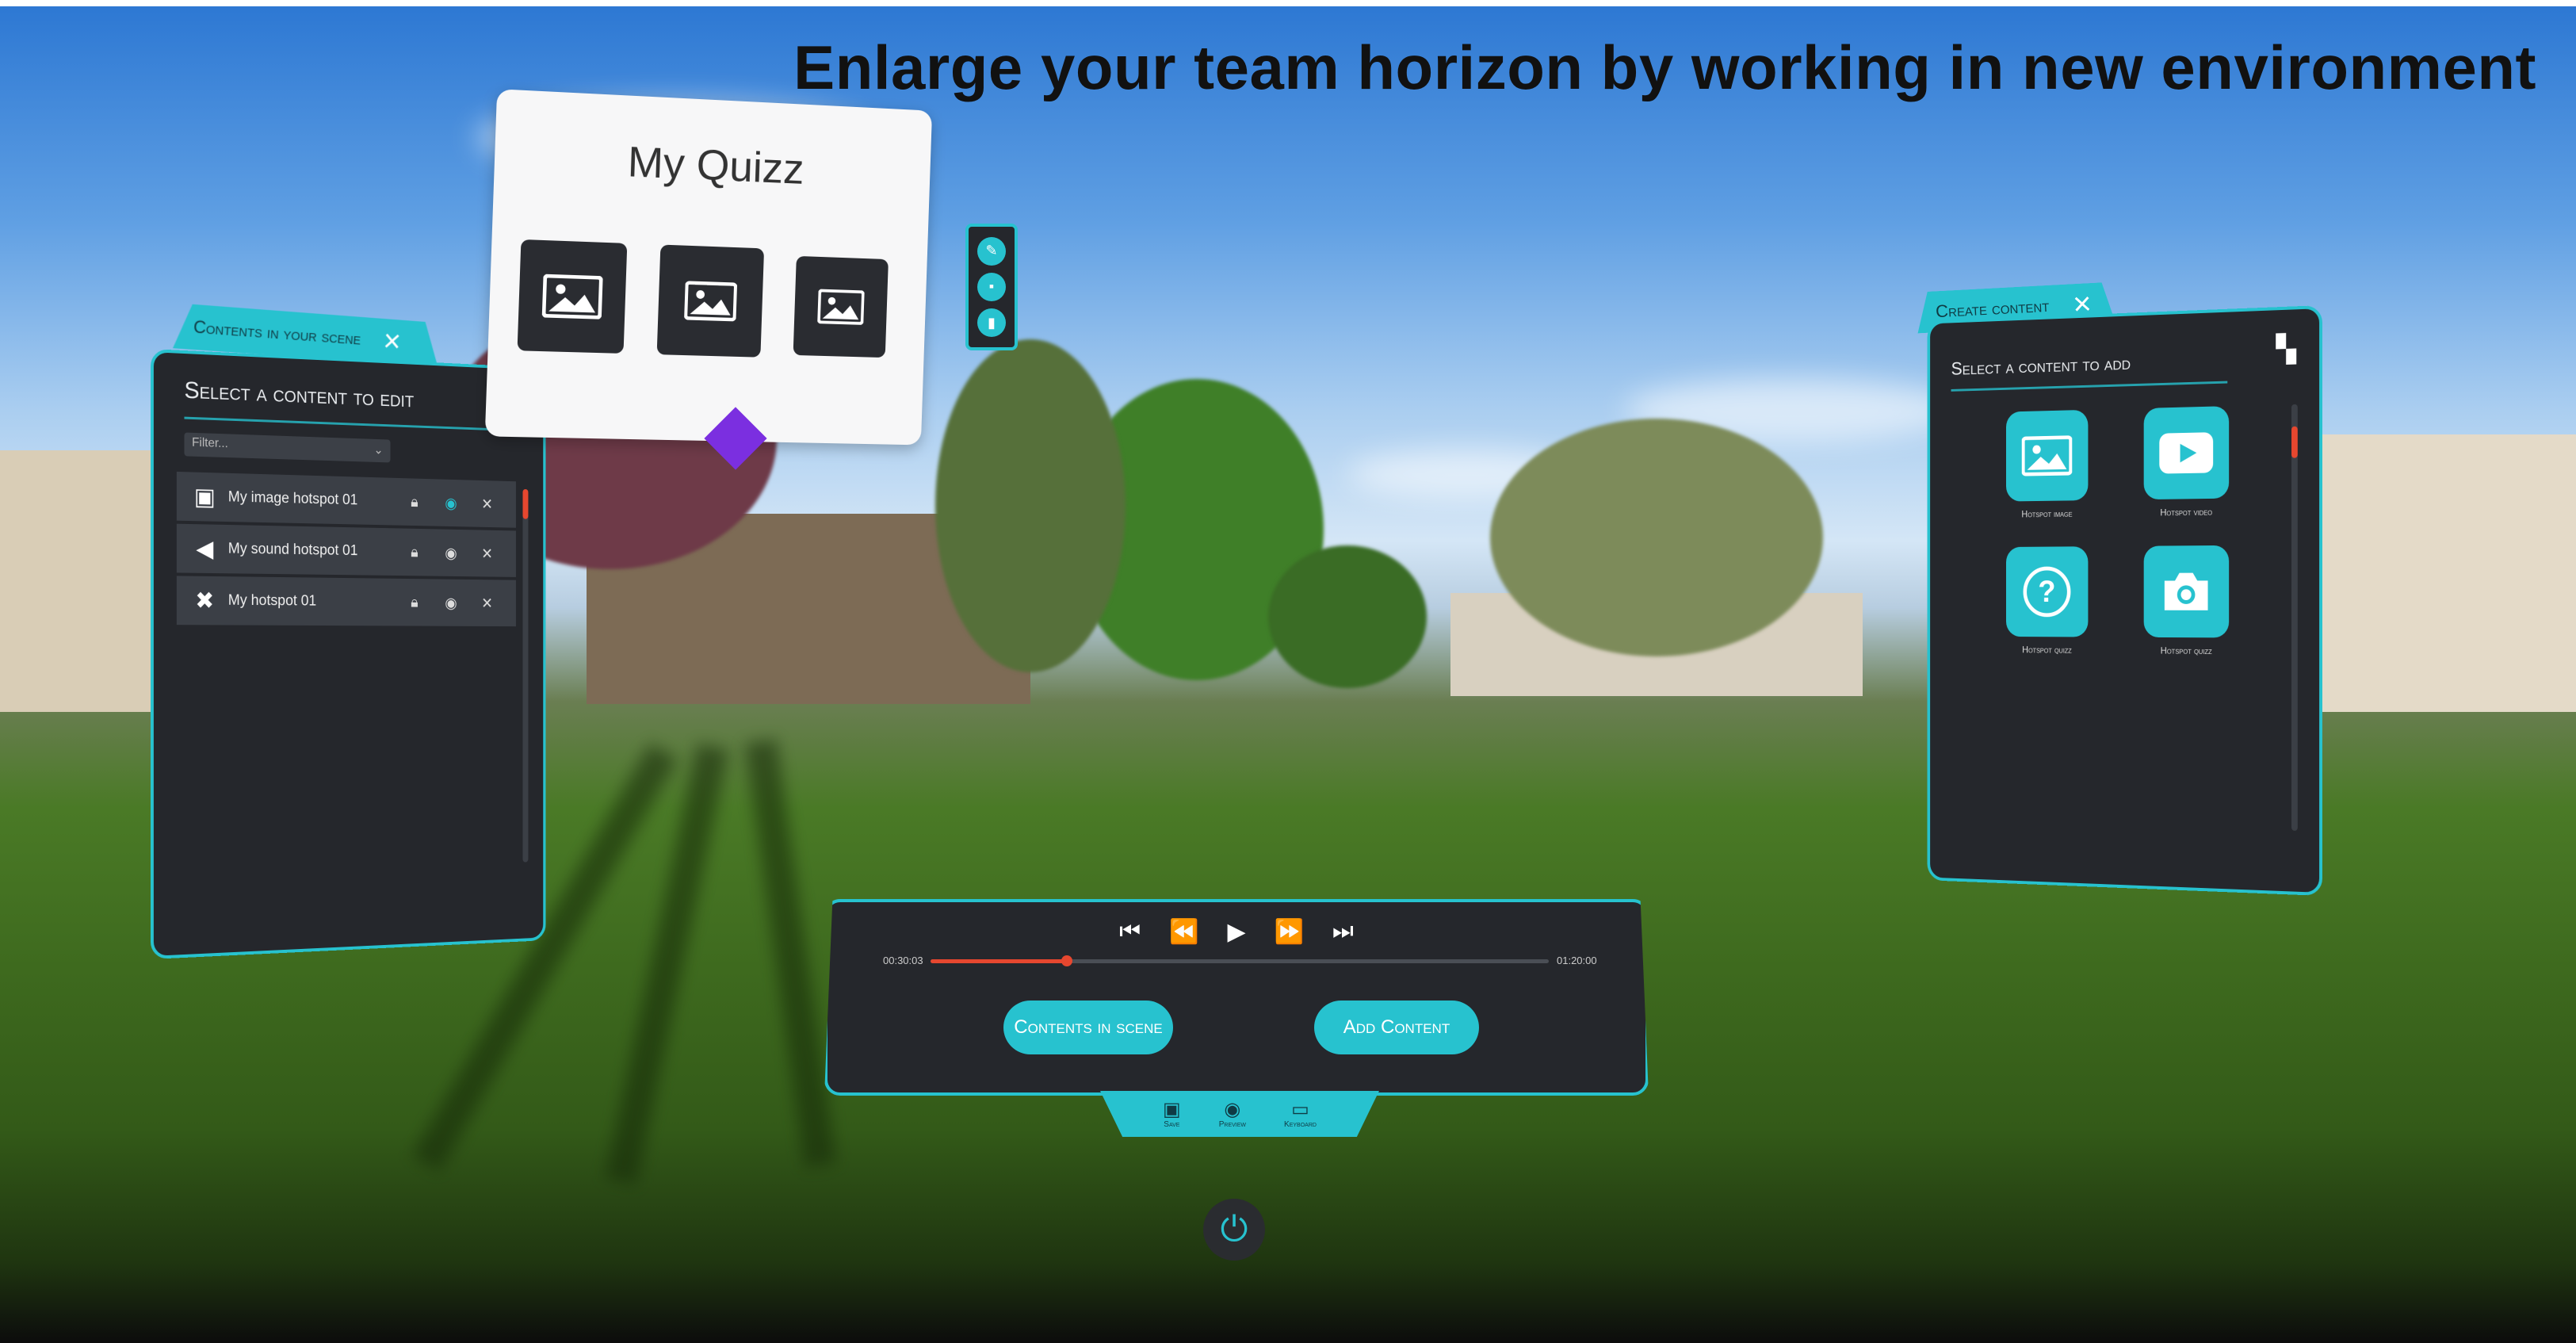  What do you see at coordinates (903, 960) in the screenshot?
I see `current-time: 00:30:03` at bounding box center [903, 960].